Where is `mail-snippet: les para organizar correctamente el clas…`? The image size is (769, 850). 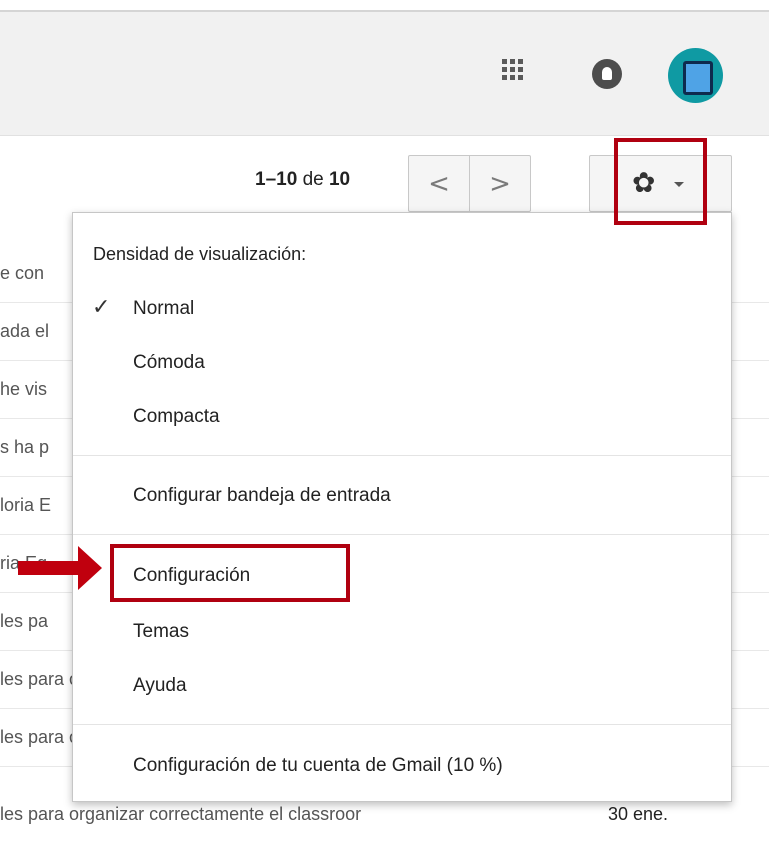 mail-snippet: les para organizar correctamente el clas… is located at coordinates (181, 814).